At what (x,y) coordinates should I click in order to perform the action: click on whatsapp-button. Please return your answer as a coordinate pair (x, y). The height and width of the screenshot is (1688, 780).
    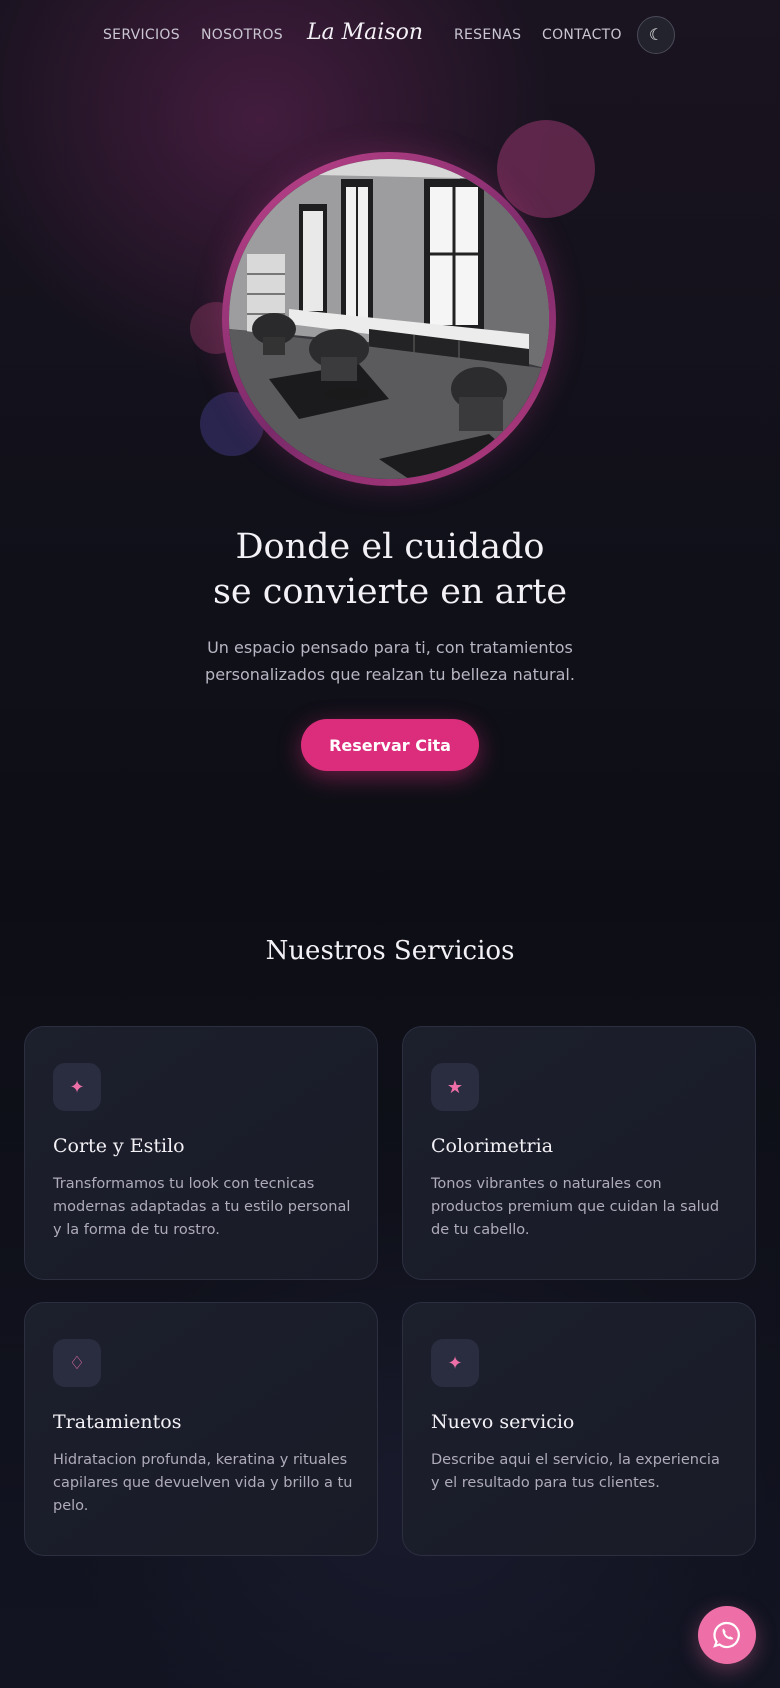
    Looking at the image, I should click on (727, 1635).